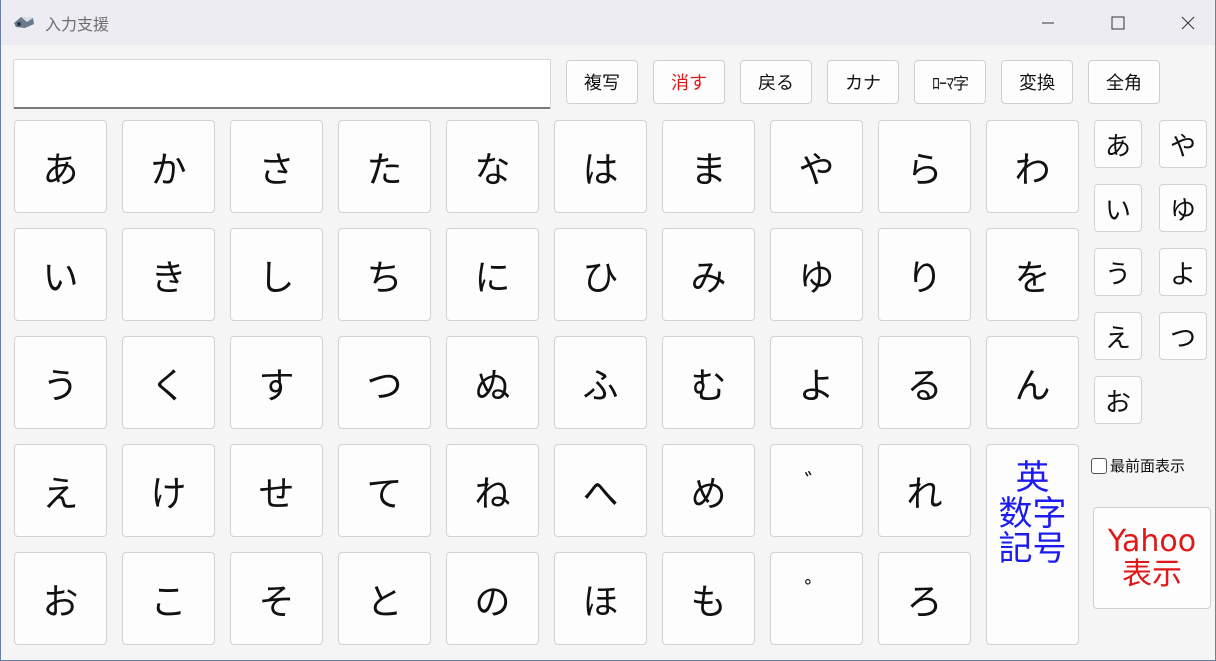  What do you see at coordinates (168, 382) in the screenshot?
I see `kana-key: く` at bounding box center [168, 382].